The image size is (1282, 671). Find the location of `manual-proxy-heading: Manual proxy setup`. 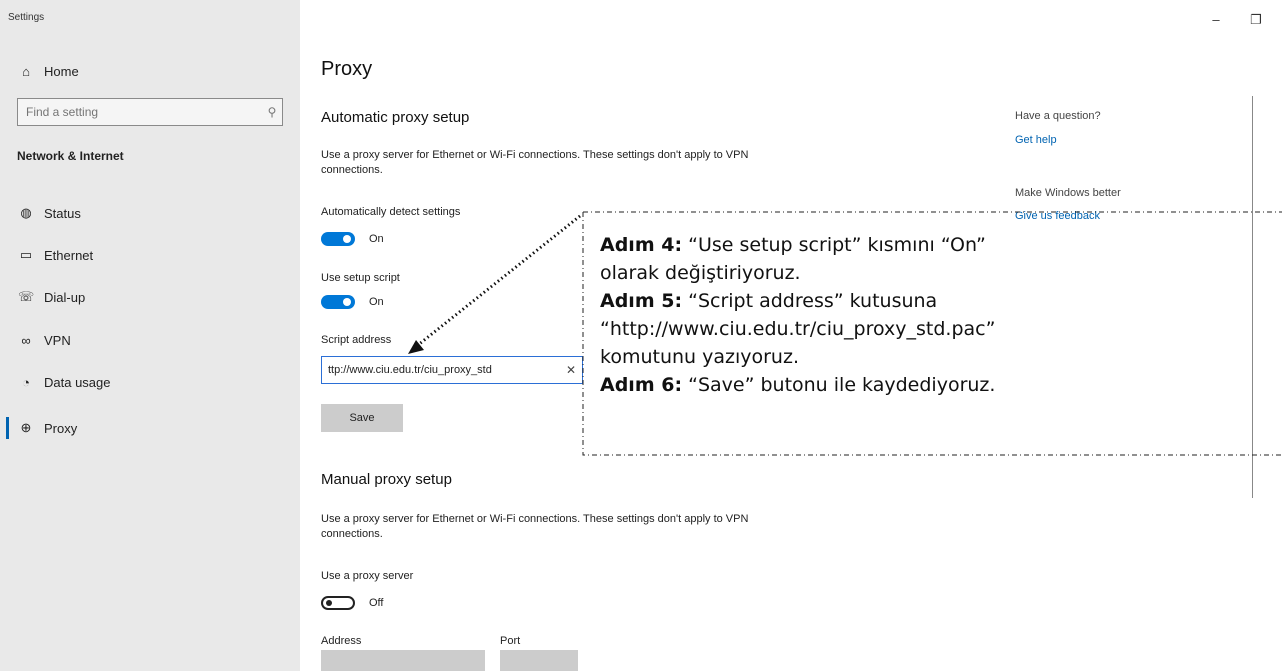

manual-proxy-heading: Manual proxy setup is located at coordinates (386, 479).